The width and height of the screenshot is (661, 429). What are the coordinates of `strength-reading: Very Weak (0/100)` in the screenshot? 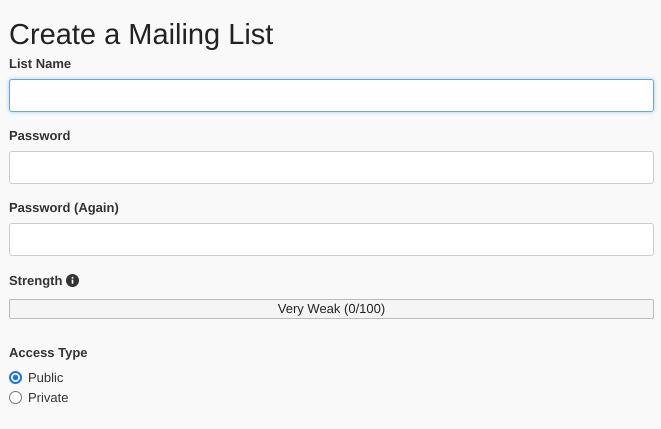 It's located at (331, 309).